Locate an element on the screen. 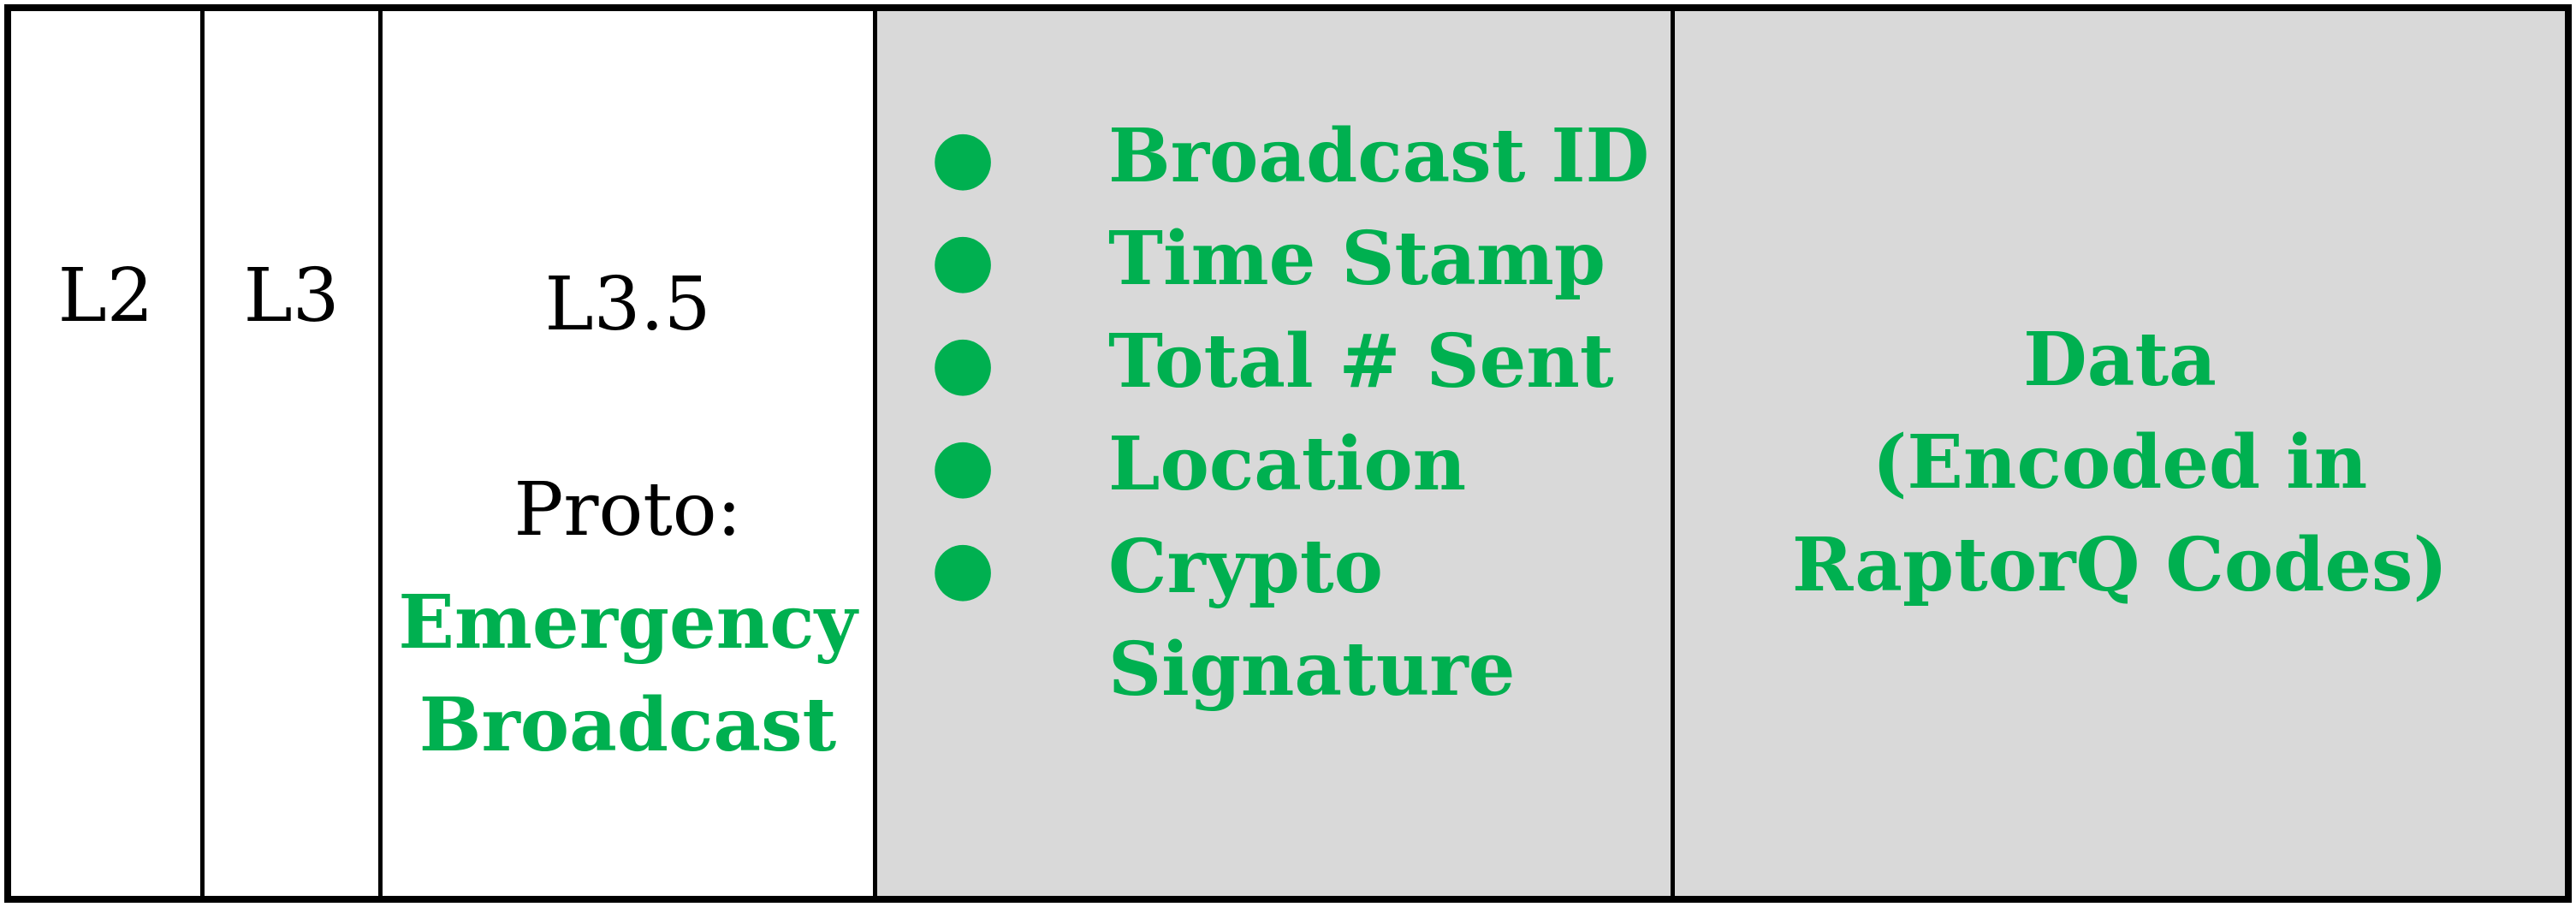  payload-text: Data (Encoded in RaptorQ Codes) is located at coordinates (2120, 463).